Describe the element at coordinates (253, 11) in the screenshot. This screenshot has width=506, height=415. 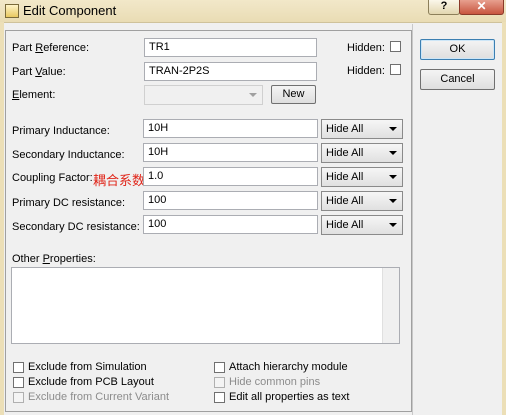
I see `title-bar: Edit Component ? ✕` at that location.